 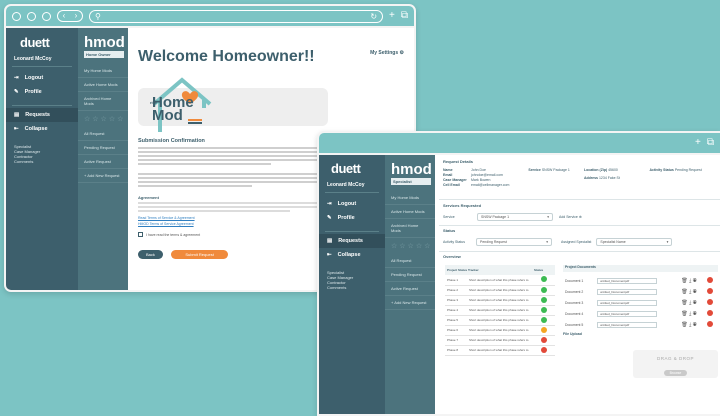 What do you see at coordinates (634, 242) in the screenshot?
I see `specialist-select: Specialist Name ▾` at bounding box center [634, 242].